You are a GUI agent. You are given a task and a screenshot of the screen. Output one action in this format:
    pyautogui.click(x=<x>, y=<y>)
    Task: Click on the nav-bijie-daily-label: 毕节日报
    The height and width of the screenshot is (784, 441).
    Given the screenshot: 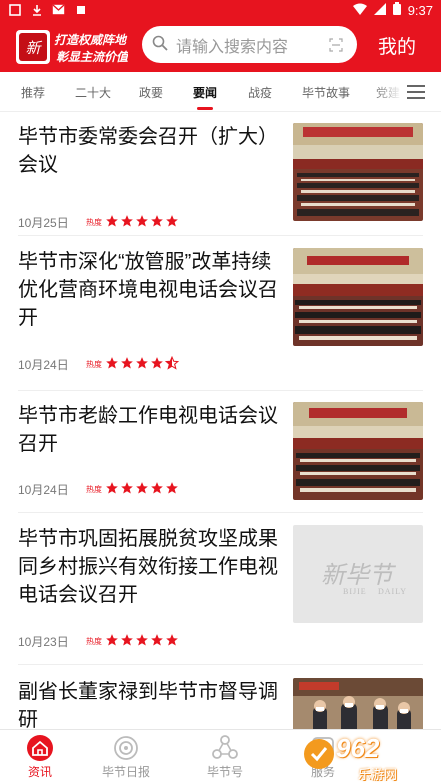 What is the action you would take?
    pyautogui.click(x=125, y=772)
    